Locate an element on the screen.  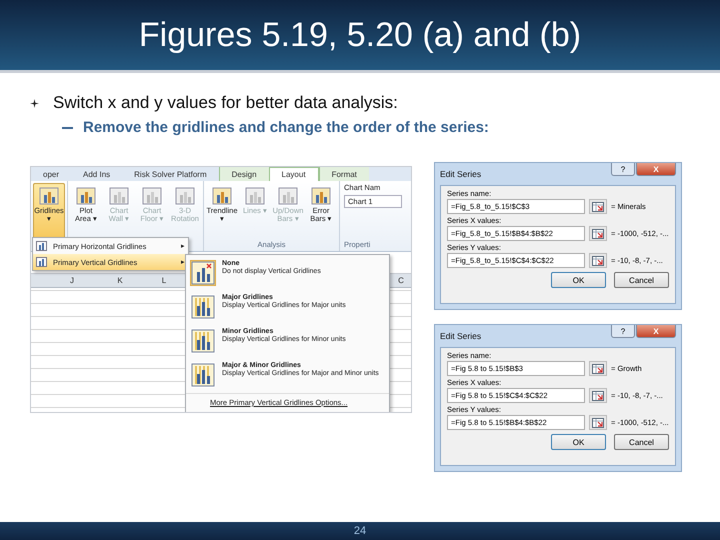
column-header: K is located at coordinates (120, 280).